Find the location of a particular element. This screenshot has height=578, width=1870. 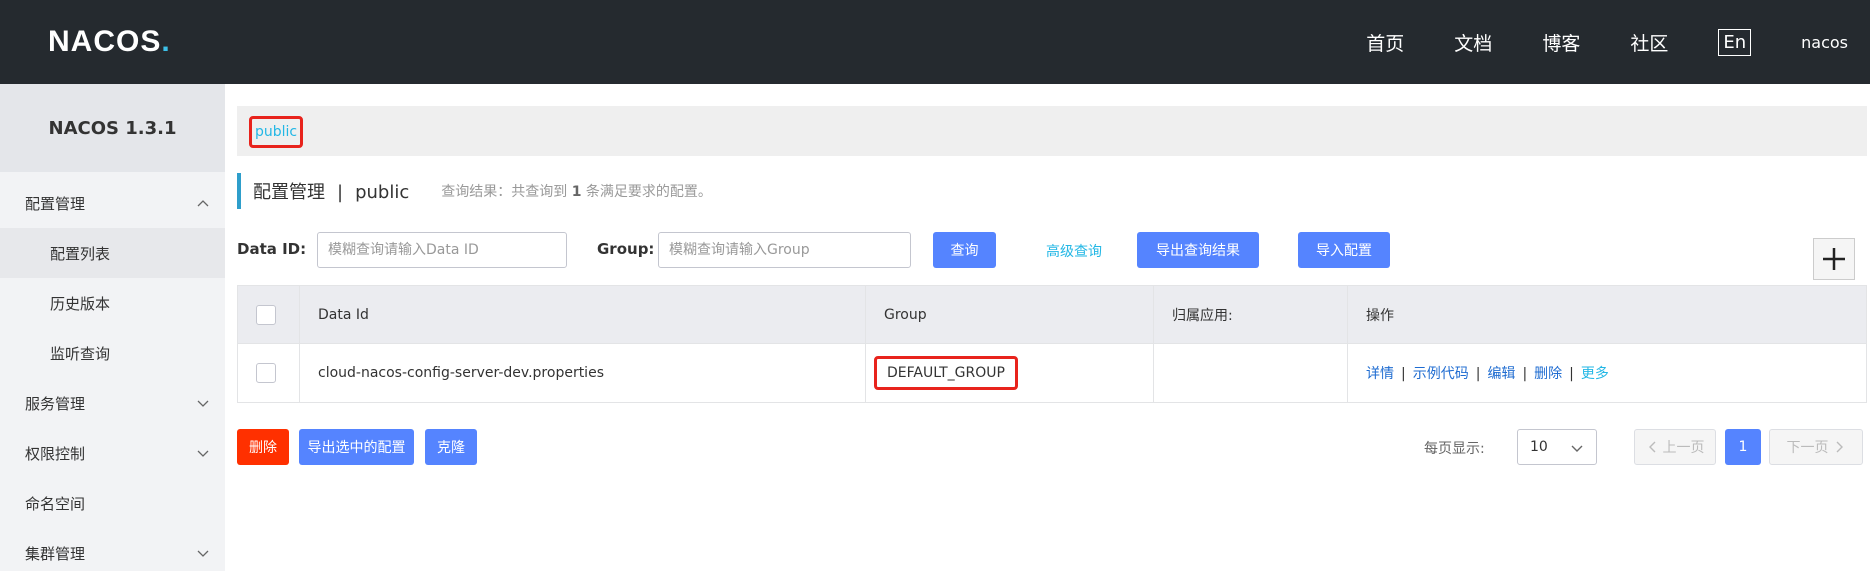

group-search-input is located at coordinates (784, 250).